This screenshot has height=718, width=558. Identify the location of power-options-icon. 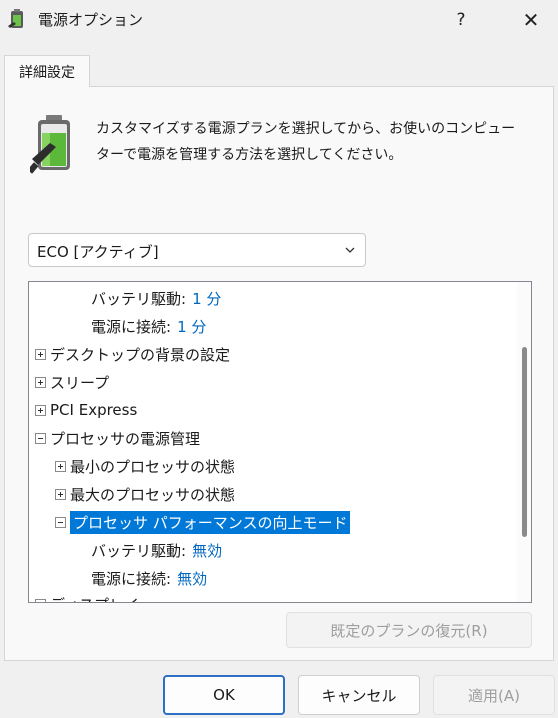
(15, 18).